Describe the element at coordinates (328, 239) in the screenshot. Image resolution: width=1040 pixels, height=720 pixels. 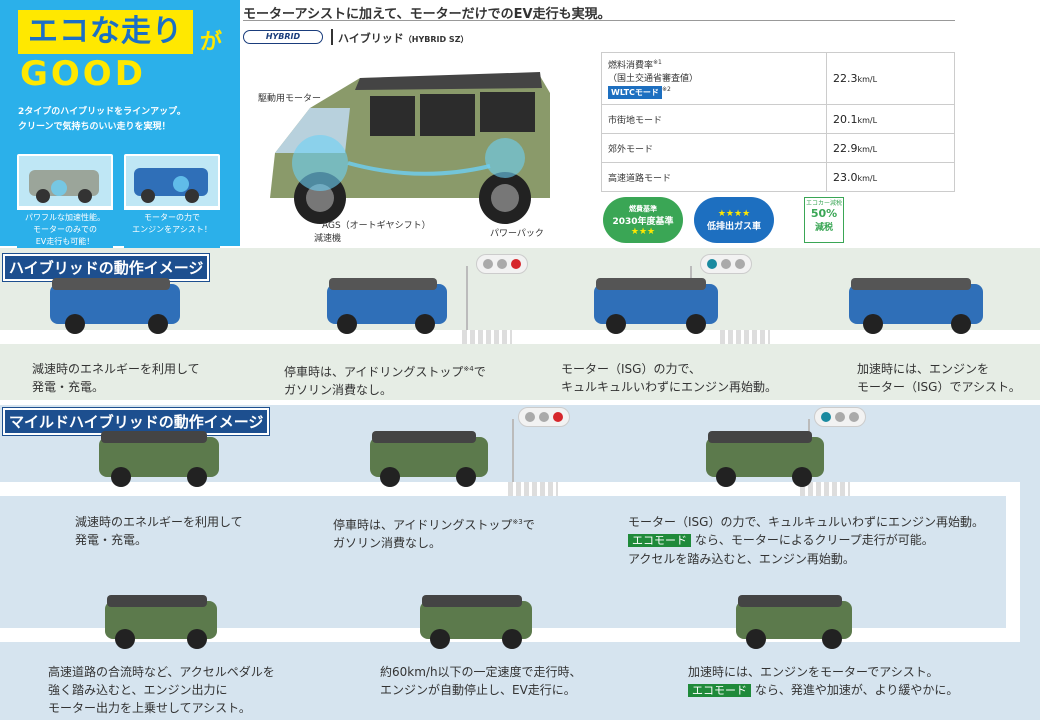
I see `label-reducer: 減速機` at that location.